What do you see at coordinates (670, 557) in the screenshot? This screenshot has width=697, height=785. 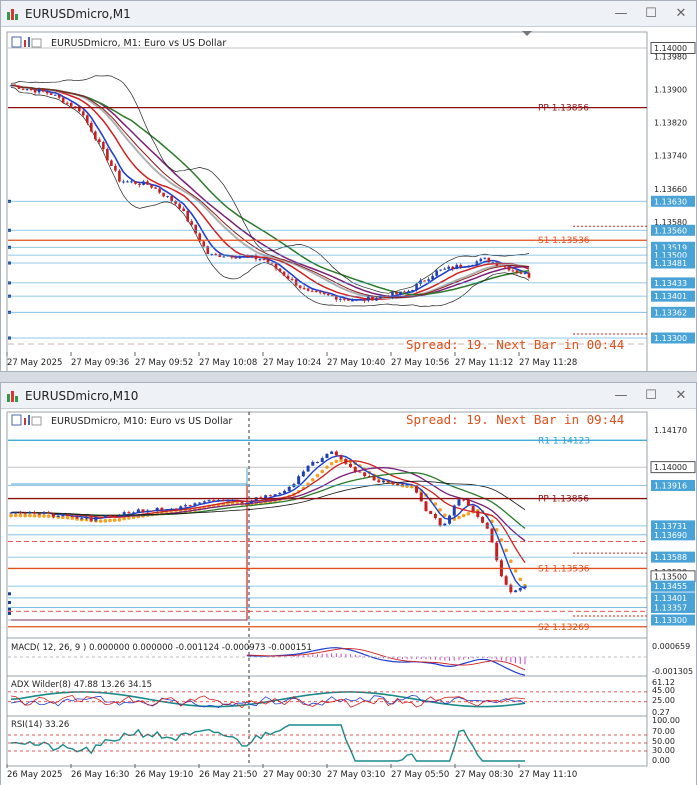 I see `price-label: 1.13588` at bounding box center [670, 557].